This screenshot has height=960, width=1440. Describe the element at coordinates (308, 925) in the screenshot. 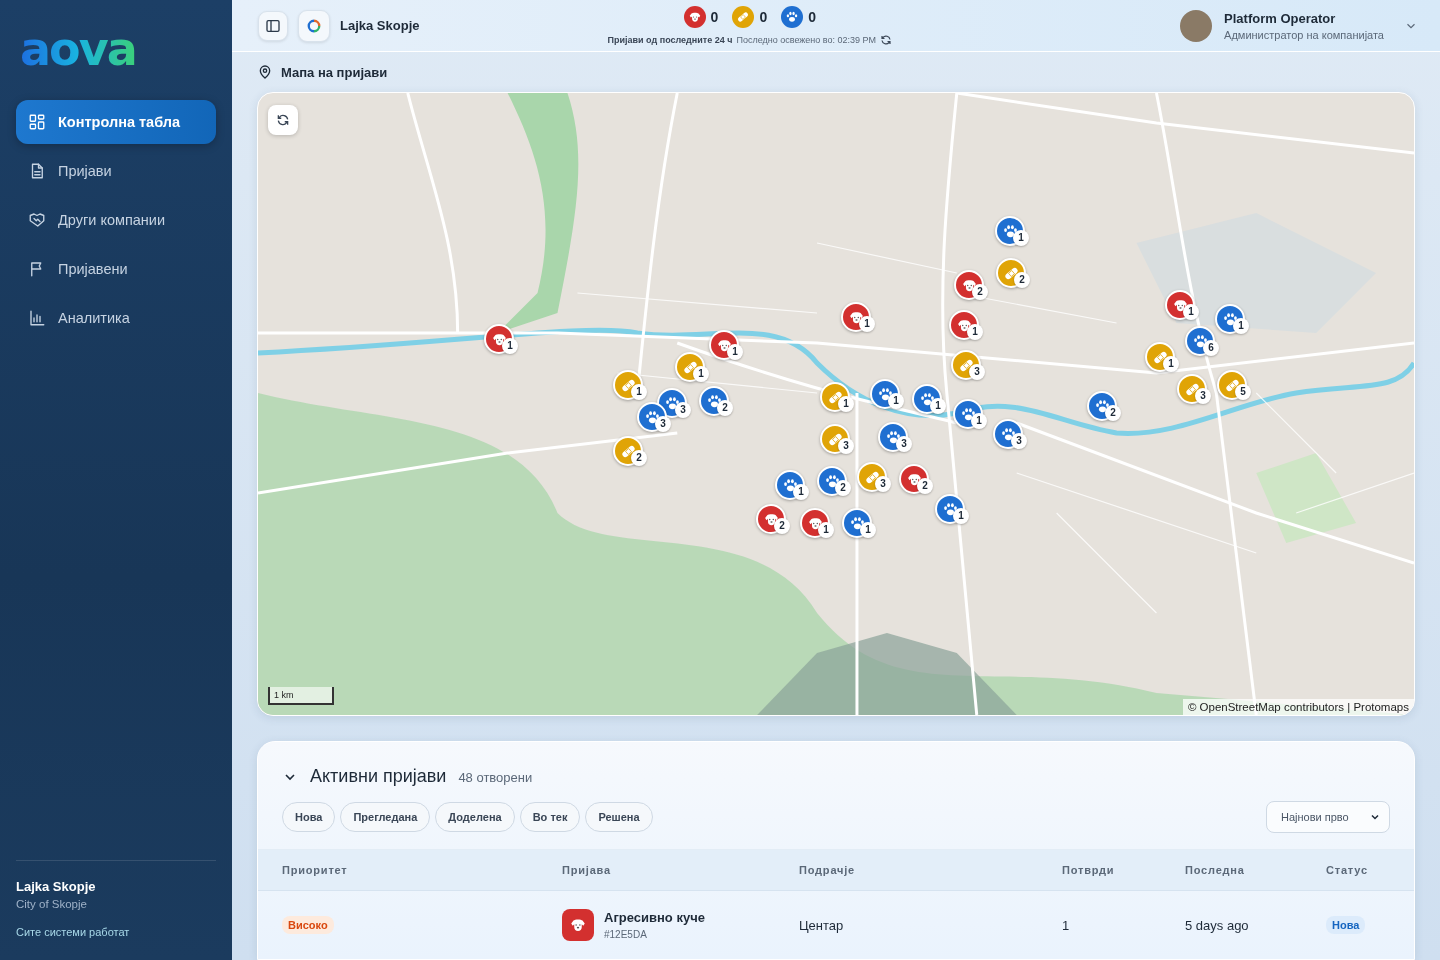

I see `priority-label: Високо` at that location.